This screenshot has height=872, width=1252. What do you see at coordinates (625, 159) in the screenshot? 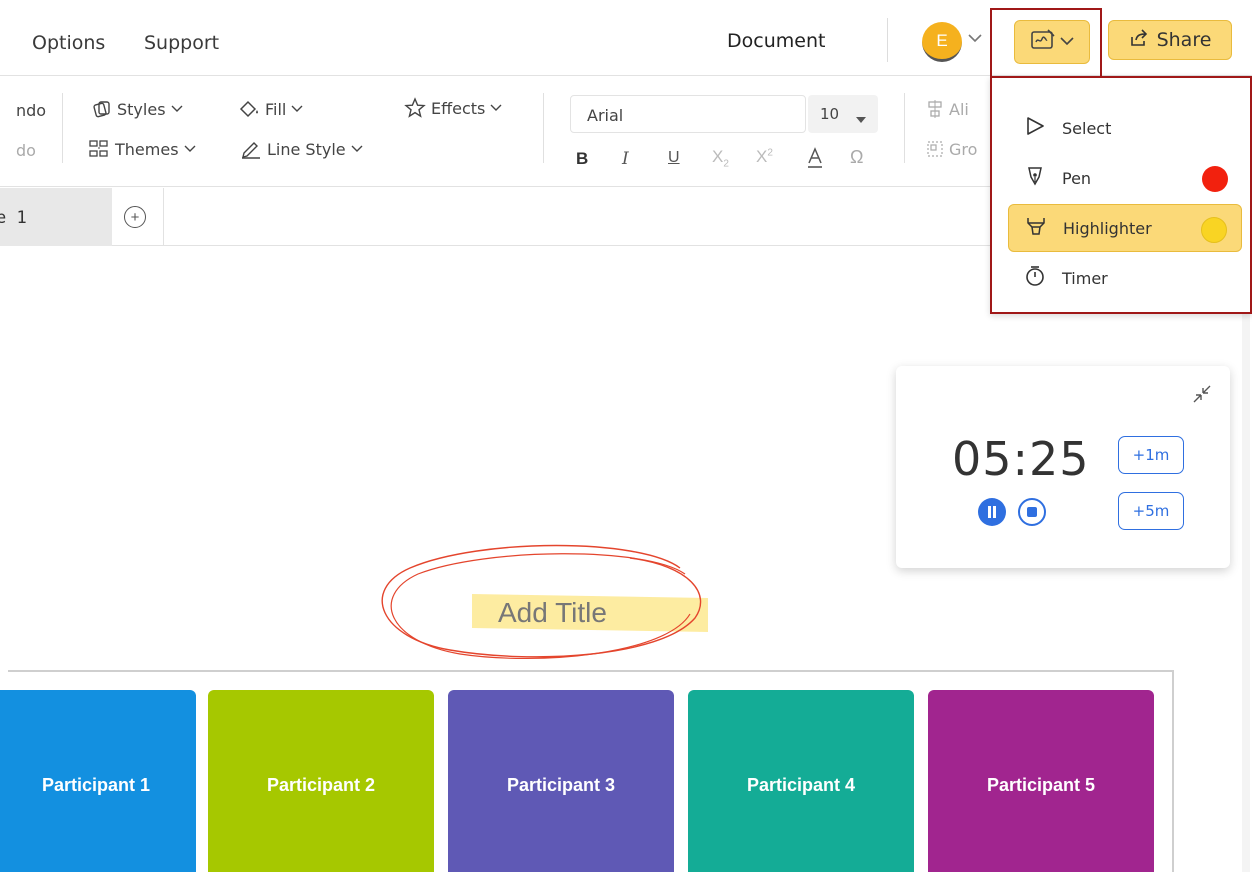
I see `italic-button: I` at bounding box center [625, 159].